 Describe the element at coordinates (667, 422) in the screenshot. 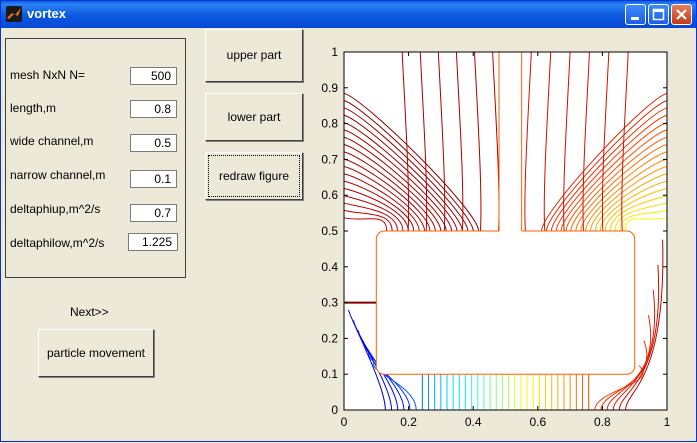

I see `x-tick-label: 1` at that location.